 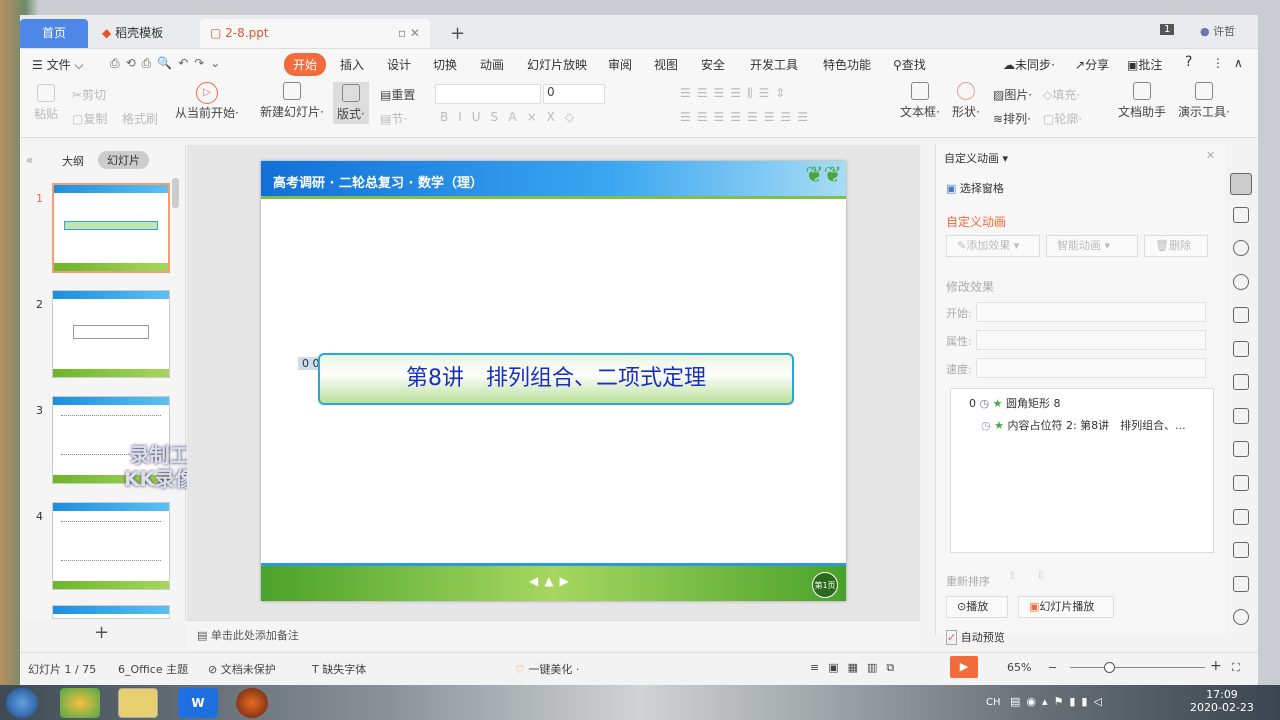 I want to click on sliders-icon, so click(x=1241, y=449).